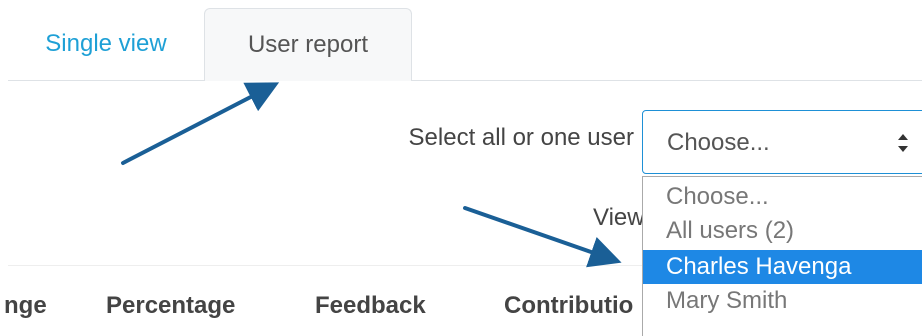 Image resolution: width=922 pixels, height=336 pixels. What do you see at coordinates (782, 301) in the screenshot?
I see `dropdown-option-mary-smith: Mary Smith` at bounding box center [782, 301].